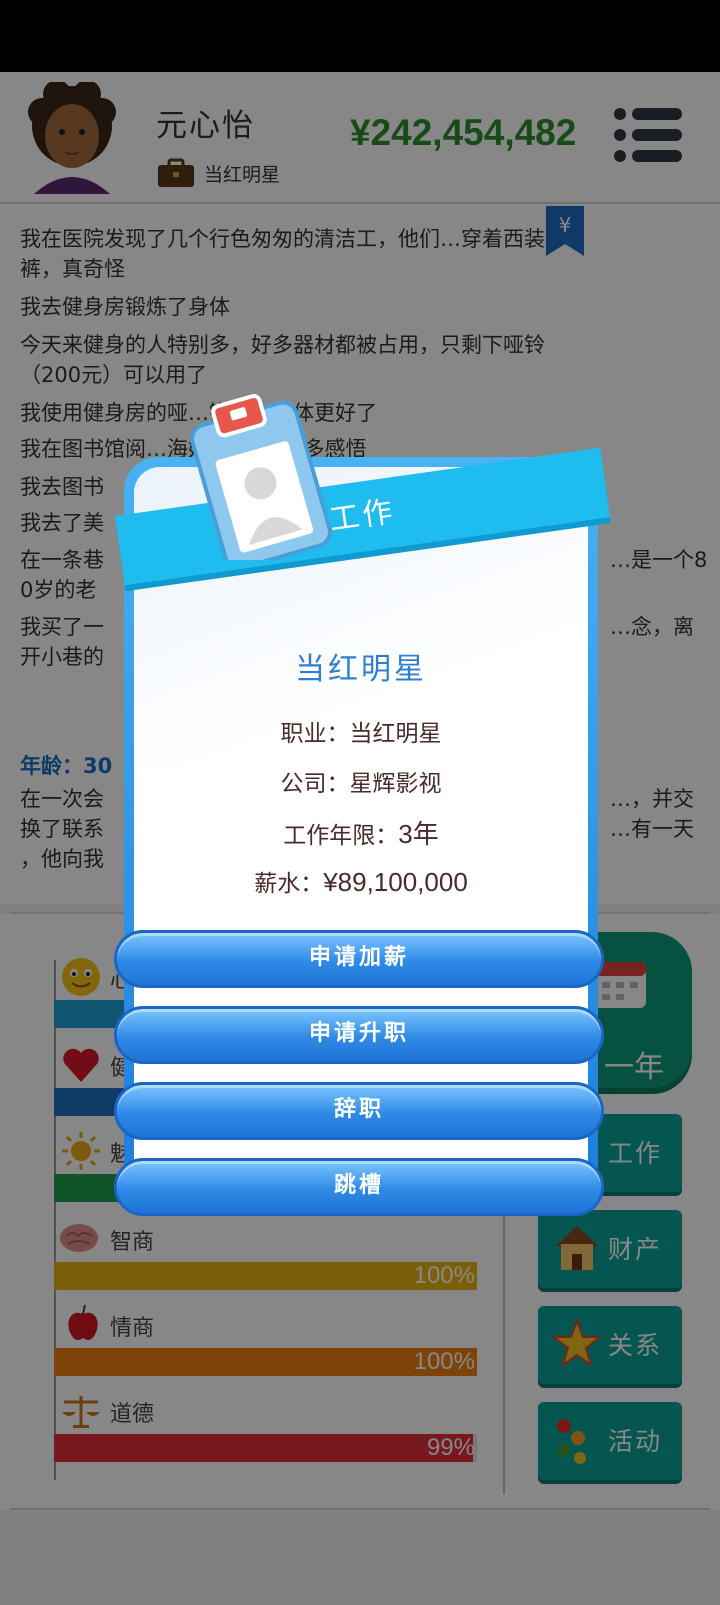  Describe the element at coordinates (395, 784) in the screenshot. I see `company-value: 星辉影视` at that location.